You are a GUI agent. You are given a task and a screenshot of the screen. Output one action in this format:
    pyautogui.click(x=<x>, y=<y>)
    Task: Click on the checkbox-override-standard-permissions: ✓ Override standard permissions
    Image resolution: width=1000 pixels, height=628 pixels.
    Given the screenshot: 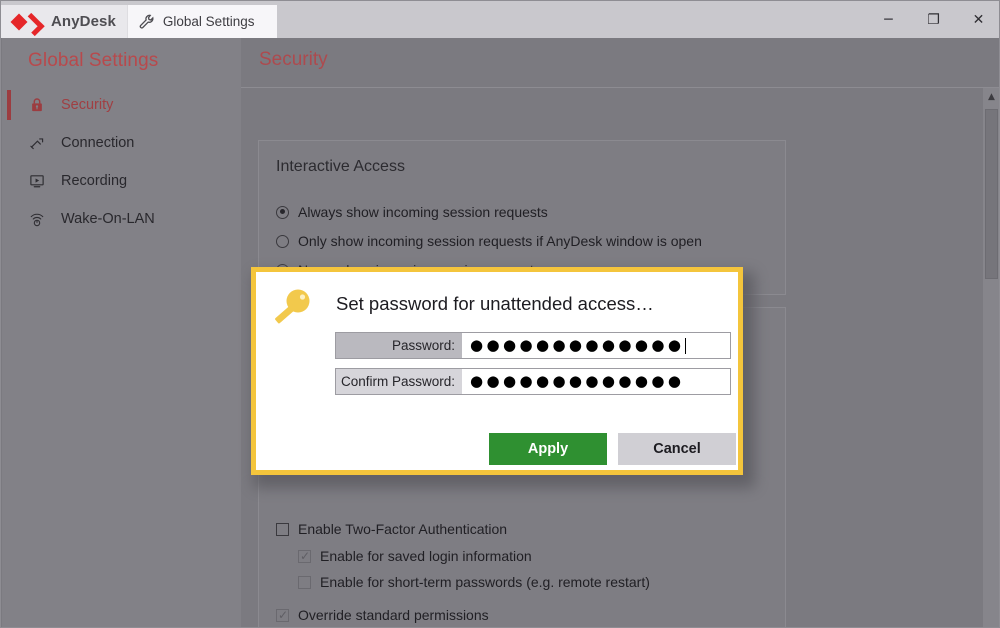 What is the action you would take?
    pyautogui.click(x=382, y=615)
    